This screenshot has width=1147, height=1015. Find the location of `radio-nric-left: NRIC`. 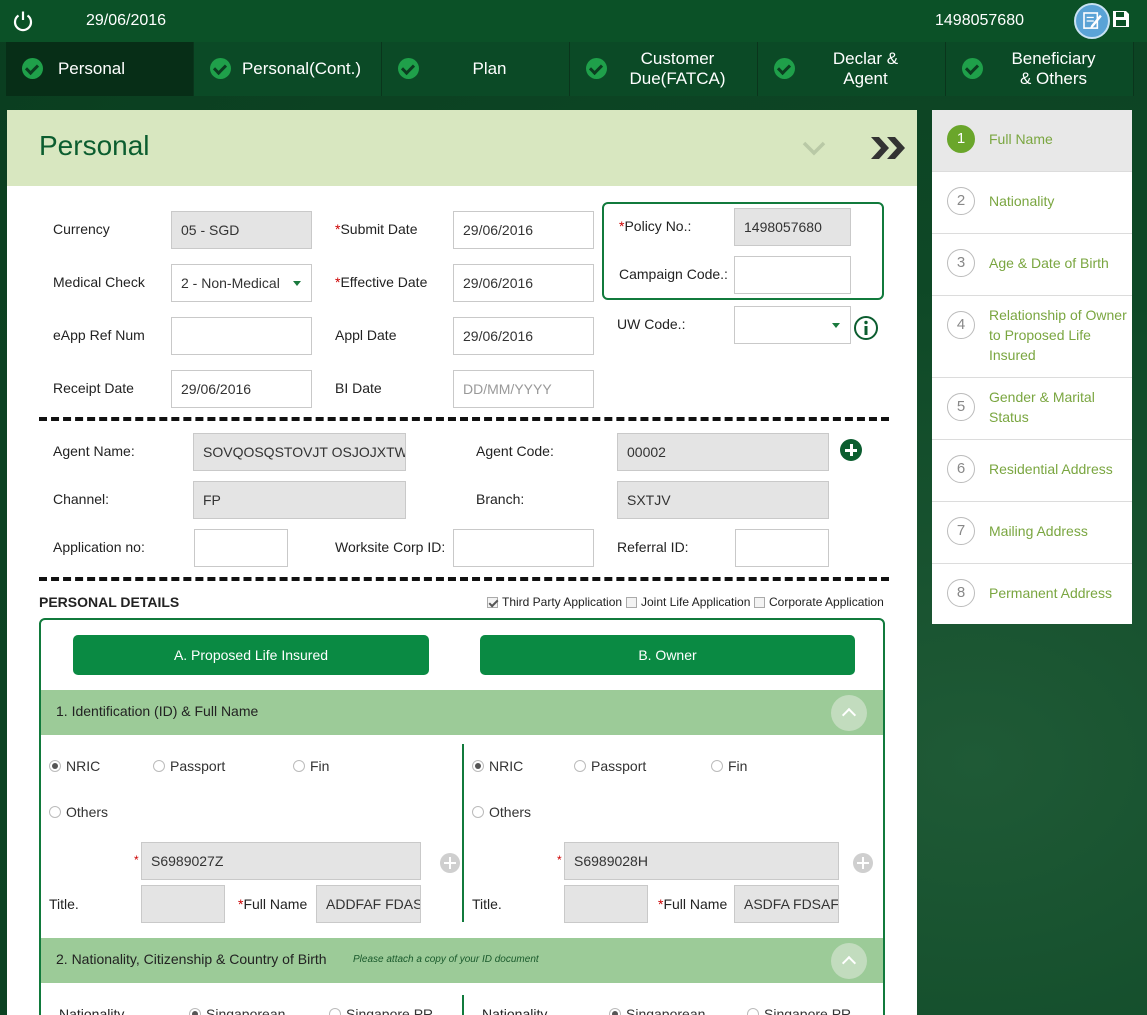

radio-nric-left: NRIC is located at coordinates (74, 766).